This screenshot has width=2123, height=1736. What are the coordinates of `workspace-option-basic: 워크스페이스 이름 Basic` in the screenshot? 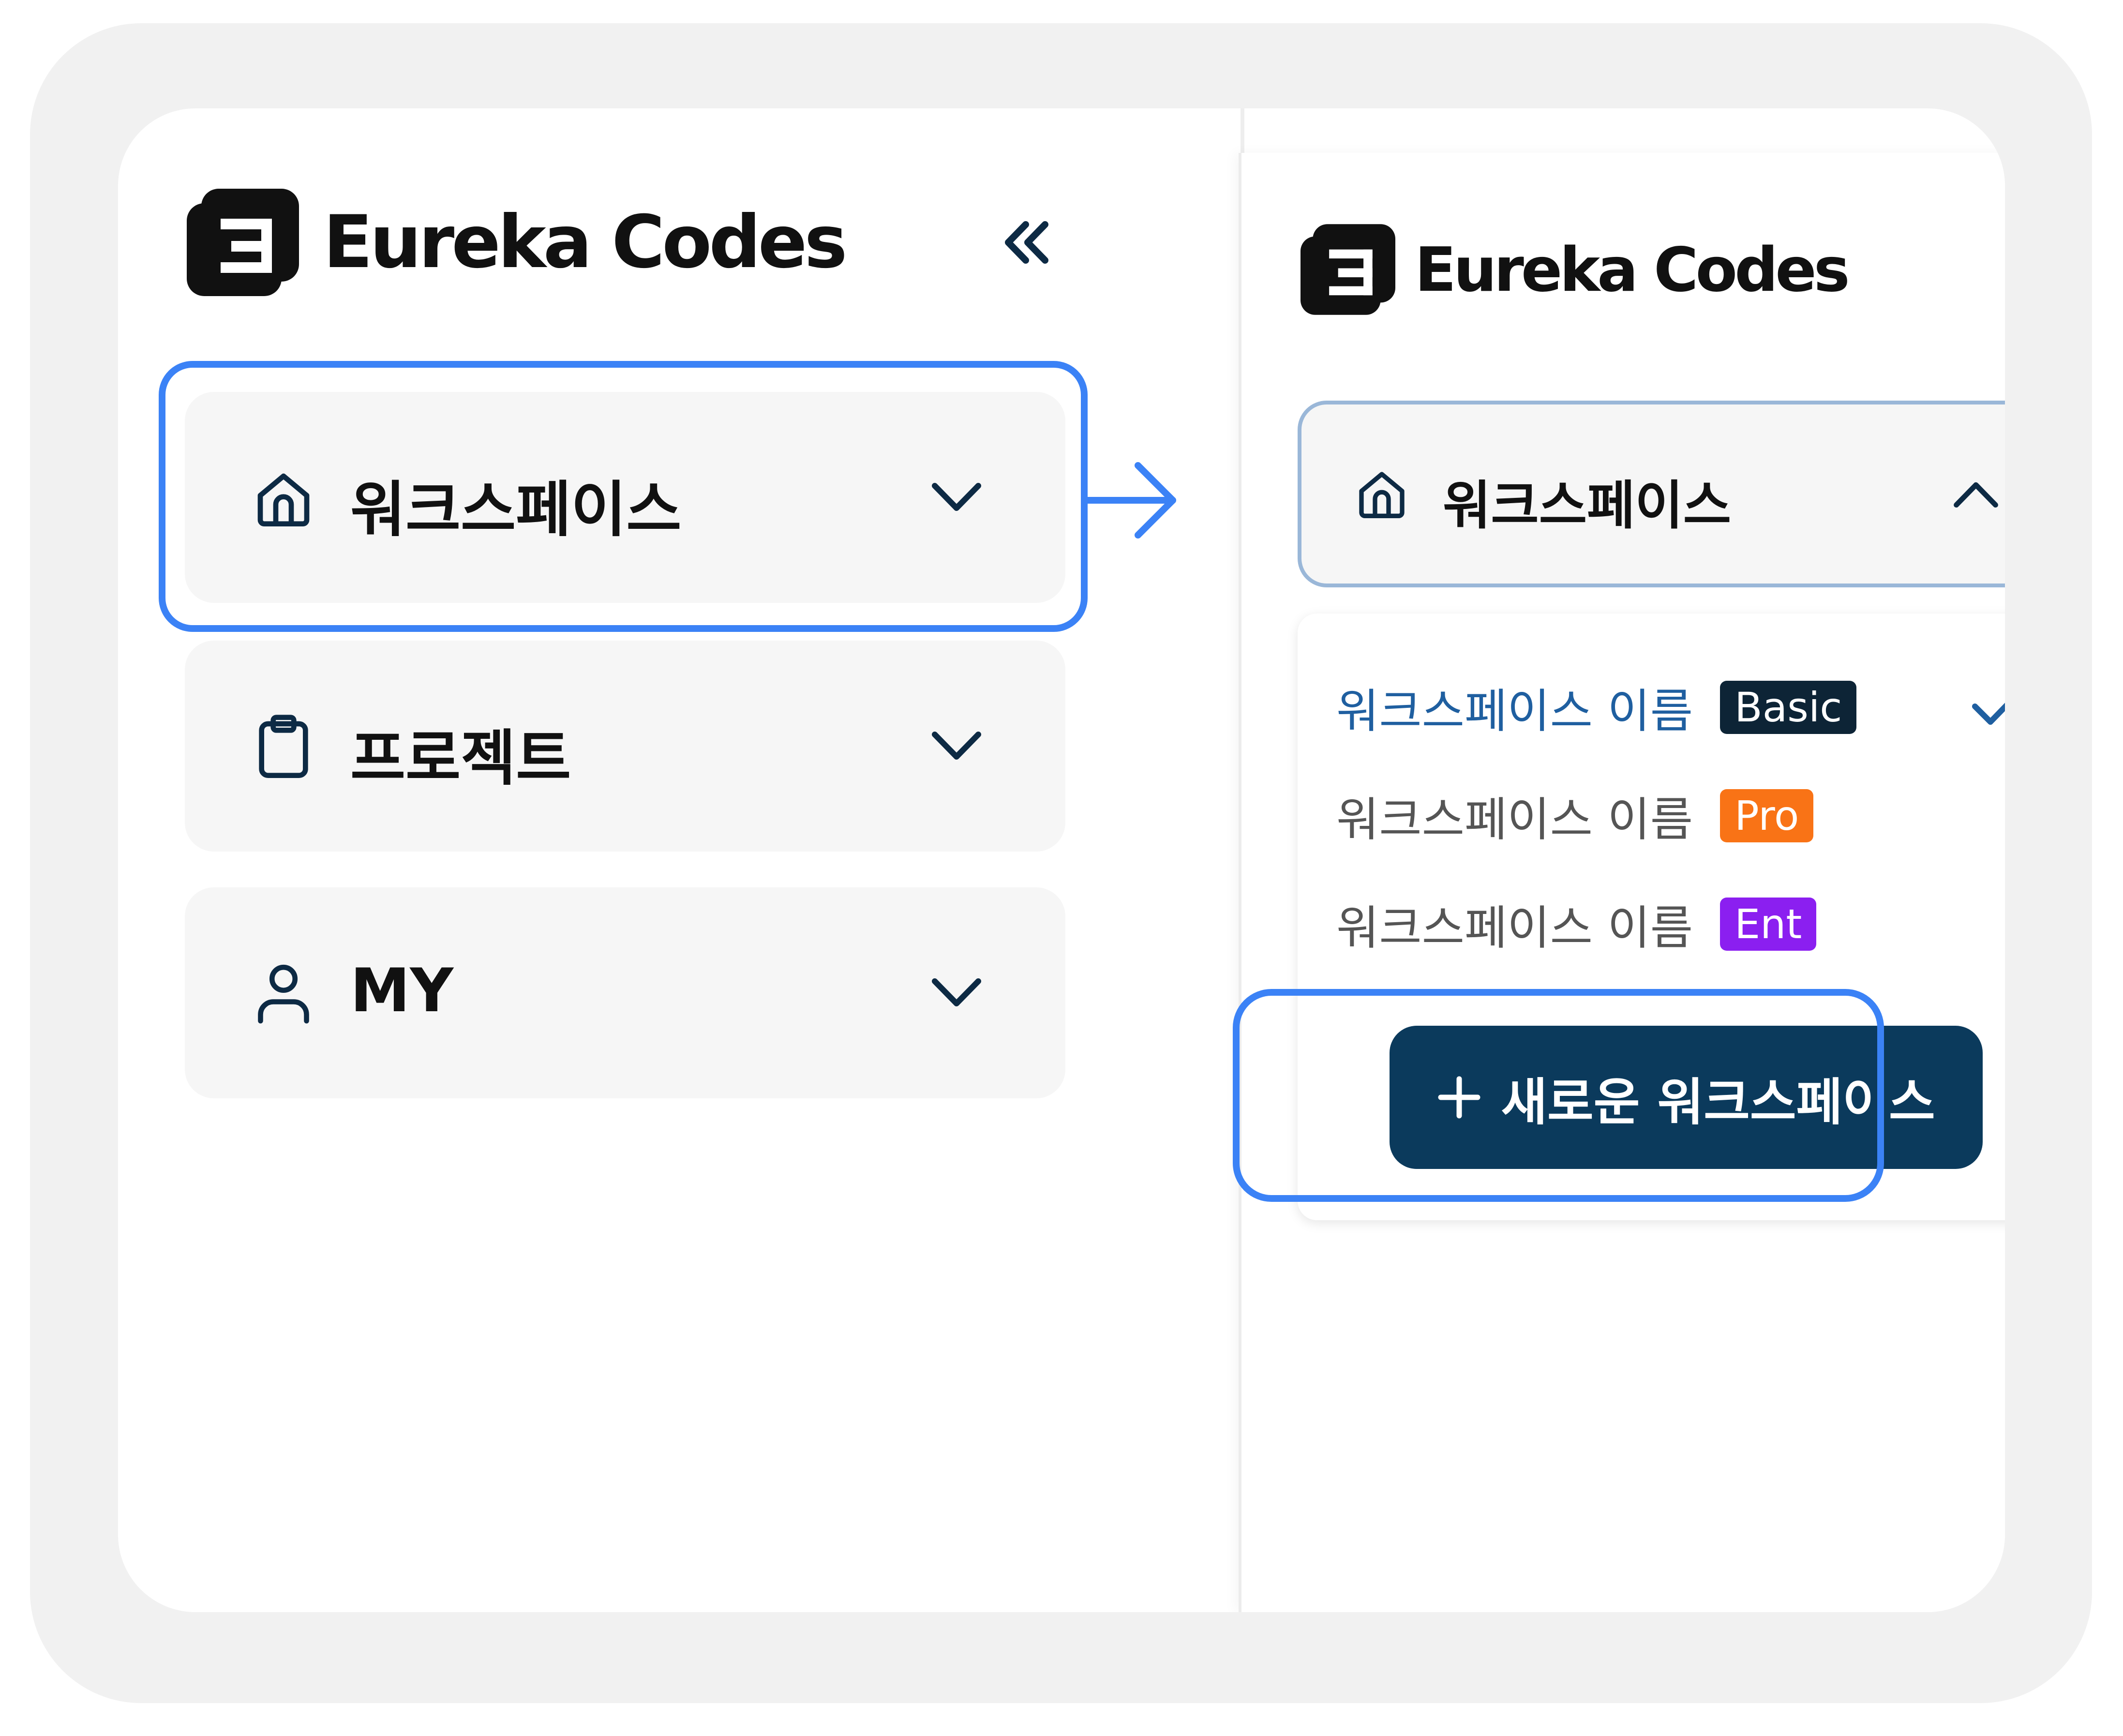 It's located at (1597, 707).